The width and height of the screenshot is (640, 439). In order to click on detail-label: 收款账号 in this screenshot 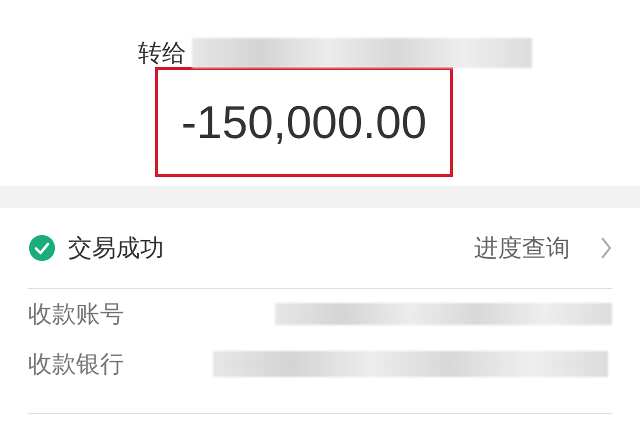, I will do `click(76, 314)`.